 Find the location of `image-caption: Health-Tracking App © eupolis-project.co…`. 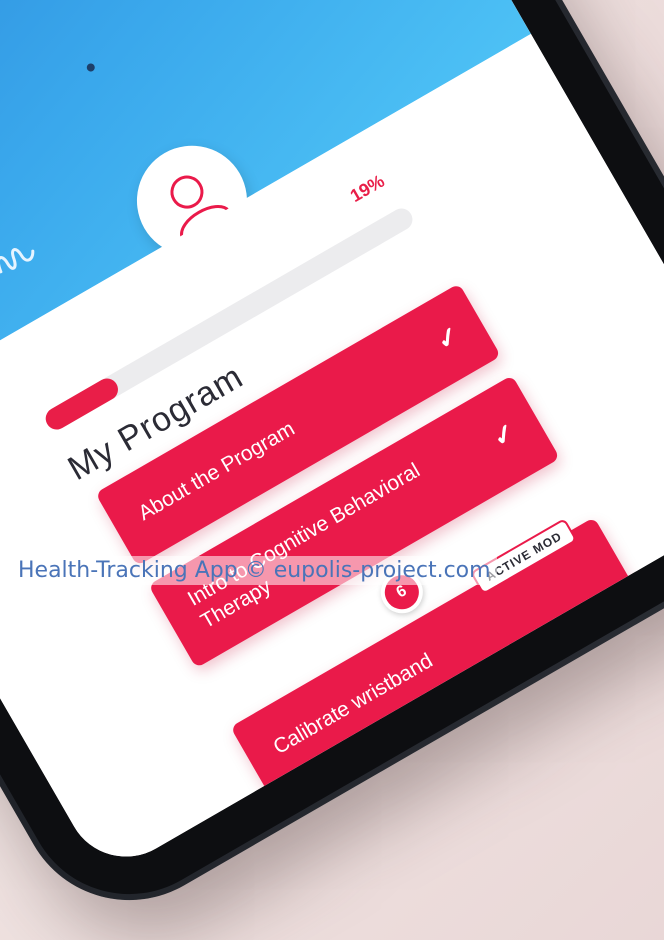

image-caption: Health-Tracking App © eupolis-project.co… is located at coordinates (254, 570).